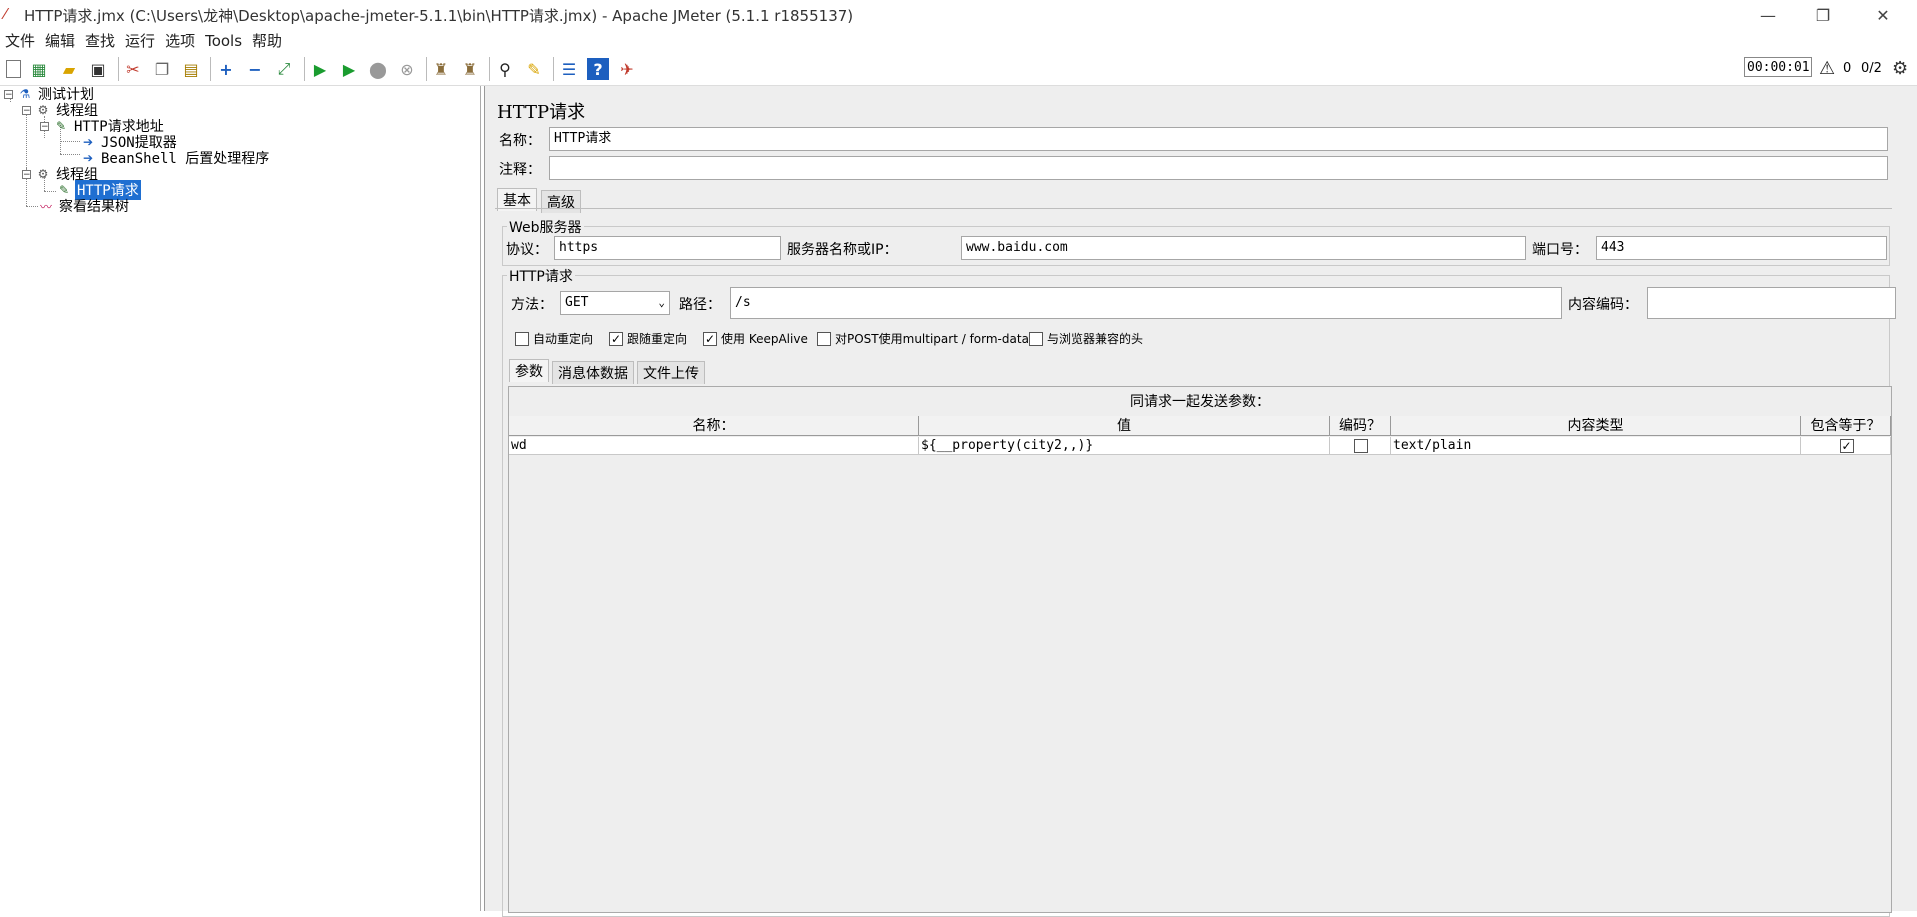  I want to click on cut-icon: ✂, so click(133, 69).